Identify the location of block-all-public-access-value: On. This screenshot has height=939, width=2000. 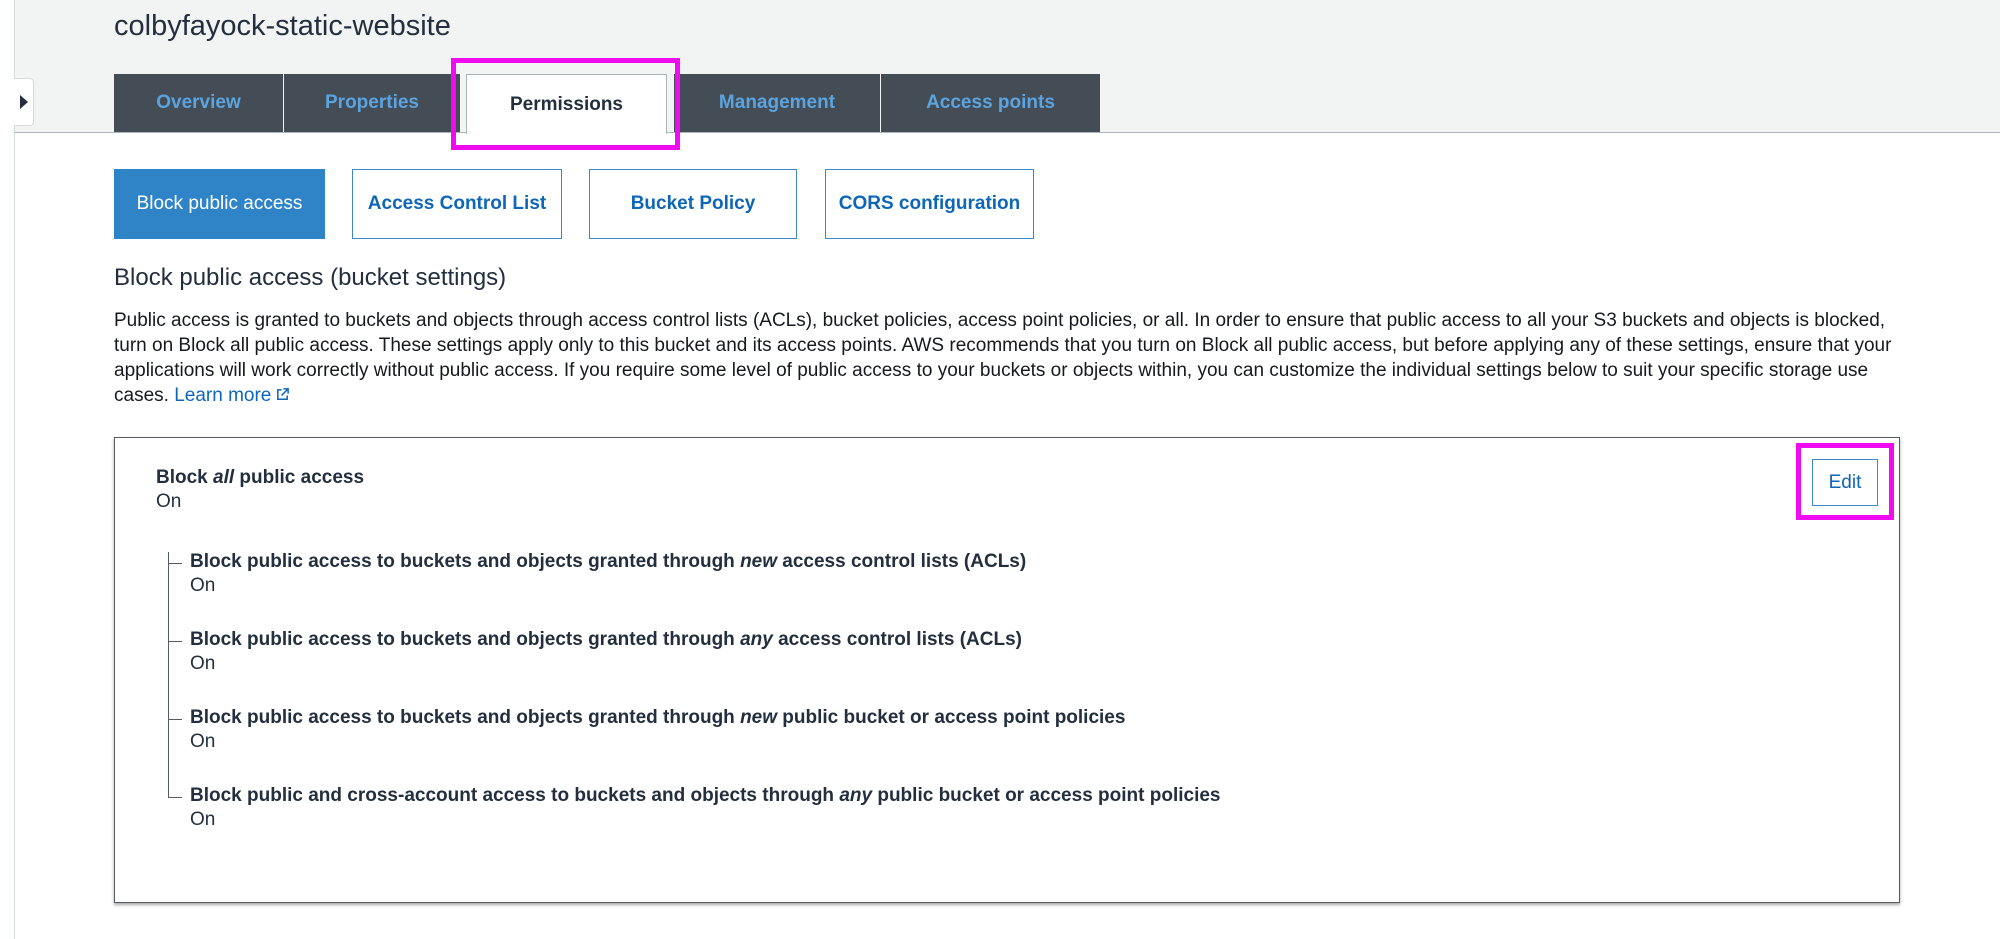
(169, 501).